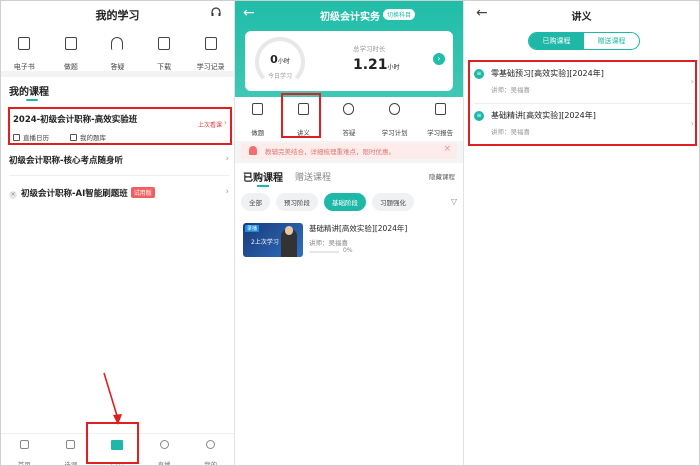  I want to click on recorded-tag: 录播, so click(252, 228).